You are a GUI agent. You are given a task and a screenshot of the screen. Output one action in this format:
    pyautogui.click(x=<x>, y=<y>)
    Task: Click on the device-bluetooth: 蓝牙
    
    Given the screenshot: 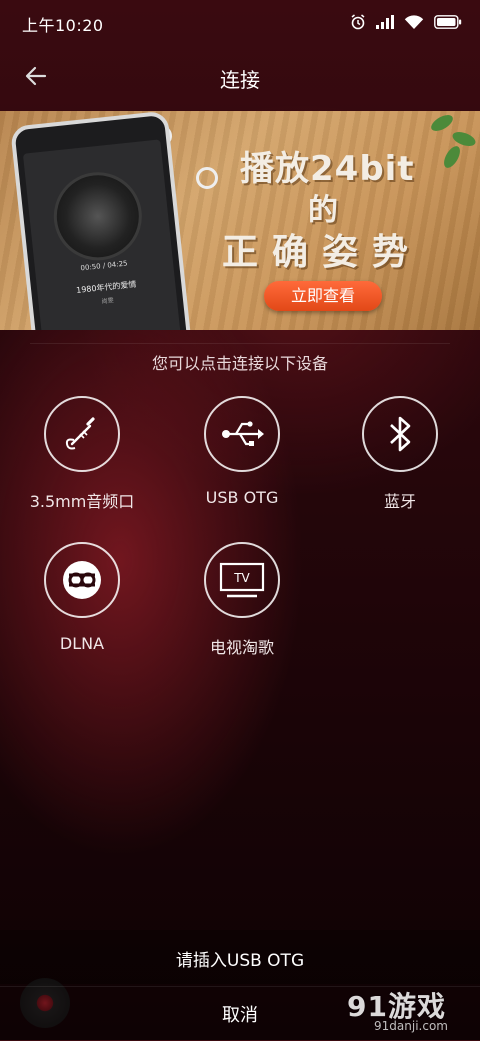 What is the action you would take?
    pyautogui.click(x=400, y=456)
    